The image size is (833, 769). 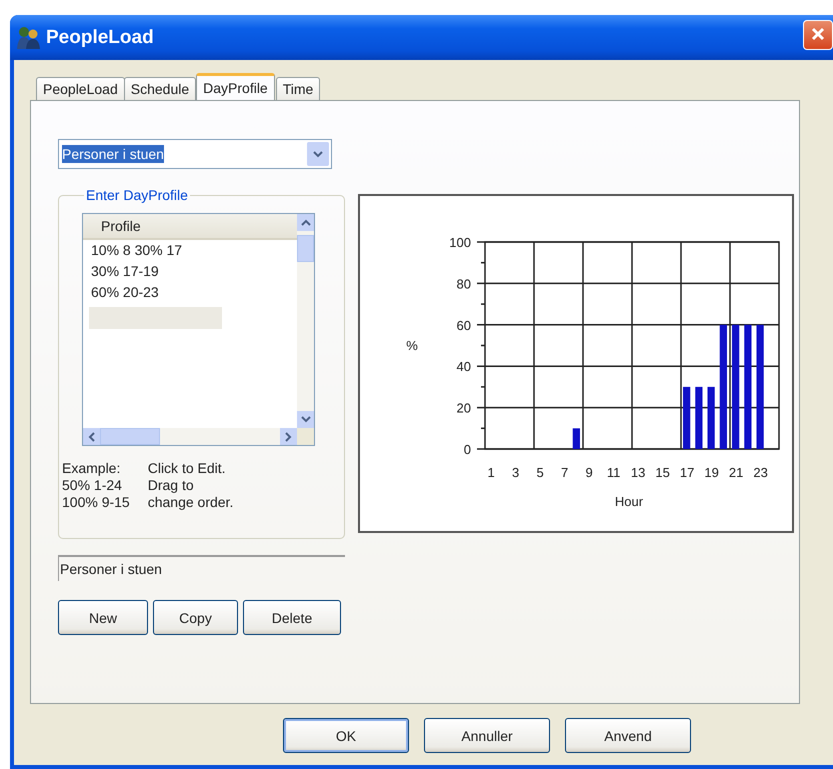 What do you see at coordinates (305, 222) in the screenshot?
I see `chevron-up-icon` at bounding box center [305, 222].